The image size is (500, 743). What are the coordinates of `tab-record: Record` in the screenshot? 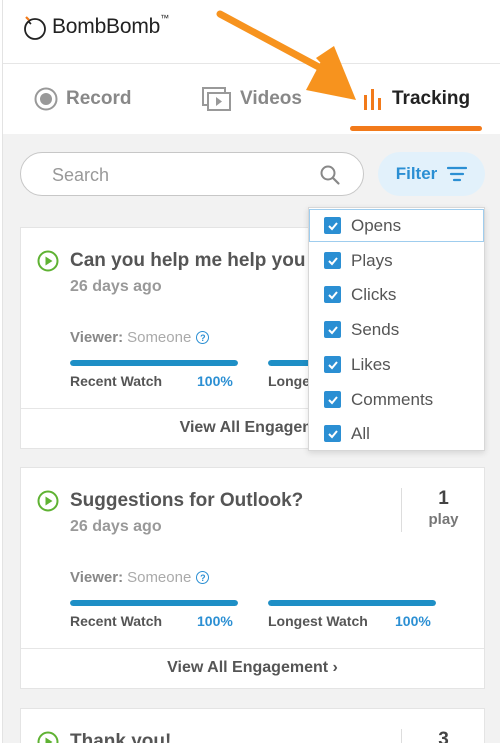 It's located at (82, 99).